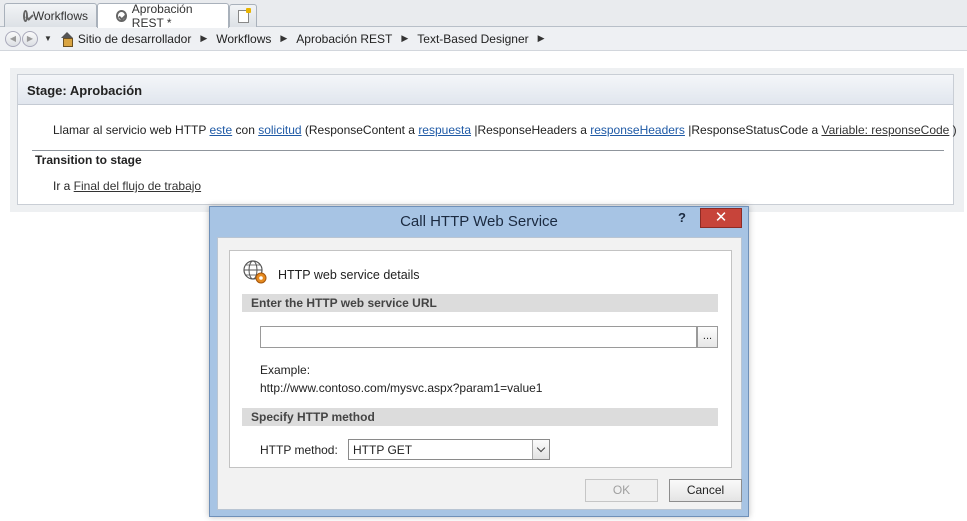  What do you see at coordinates (131, 130) in the screenshot?
I see `action-text: Llamar al servicio web HTTP` at bounding box center [131, 130].